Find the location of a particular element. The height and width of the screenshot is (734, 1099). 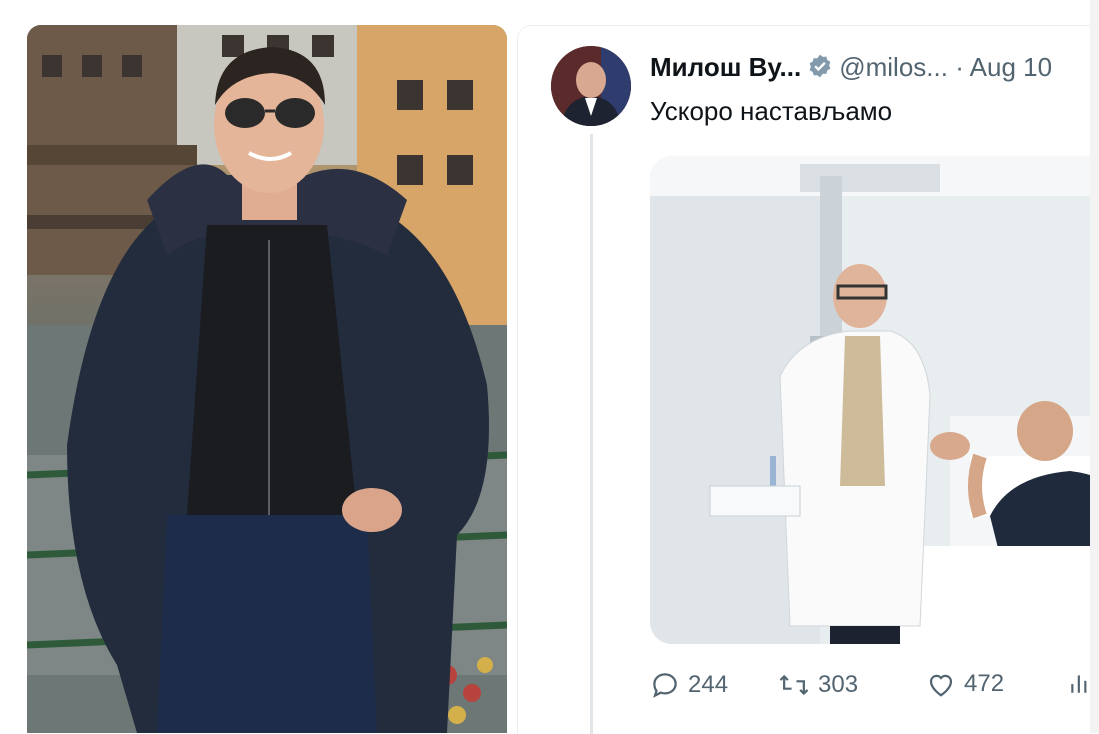

tweet-date: Aug 10 is located at coordinates (1011, 67).